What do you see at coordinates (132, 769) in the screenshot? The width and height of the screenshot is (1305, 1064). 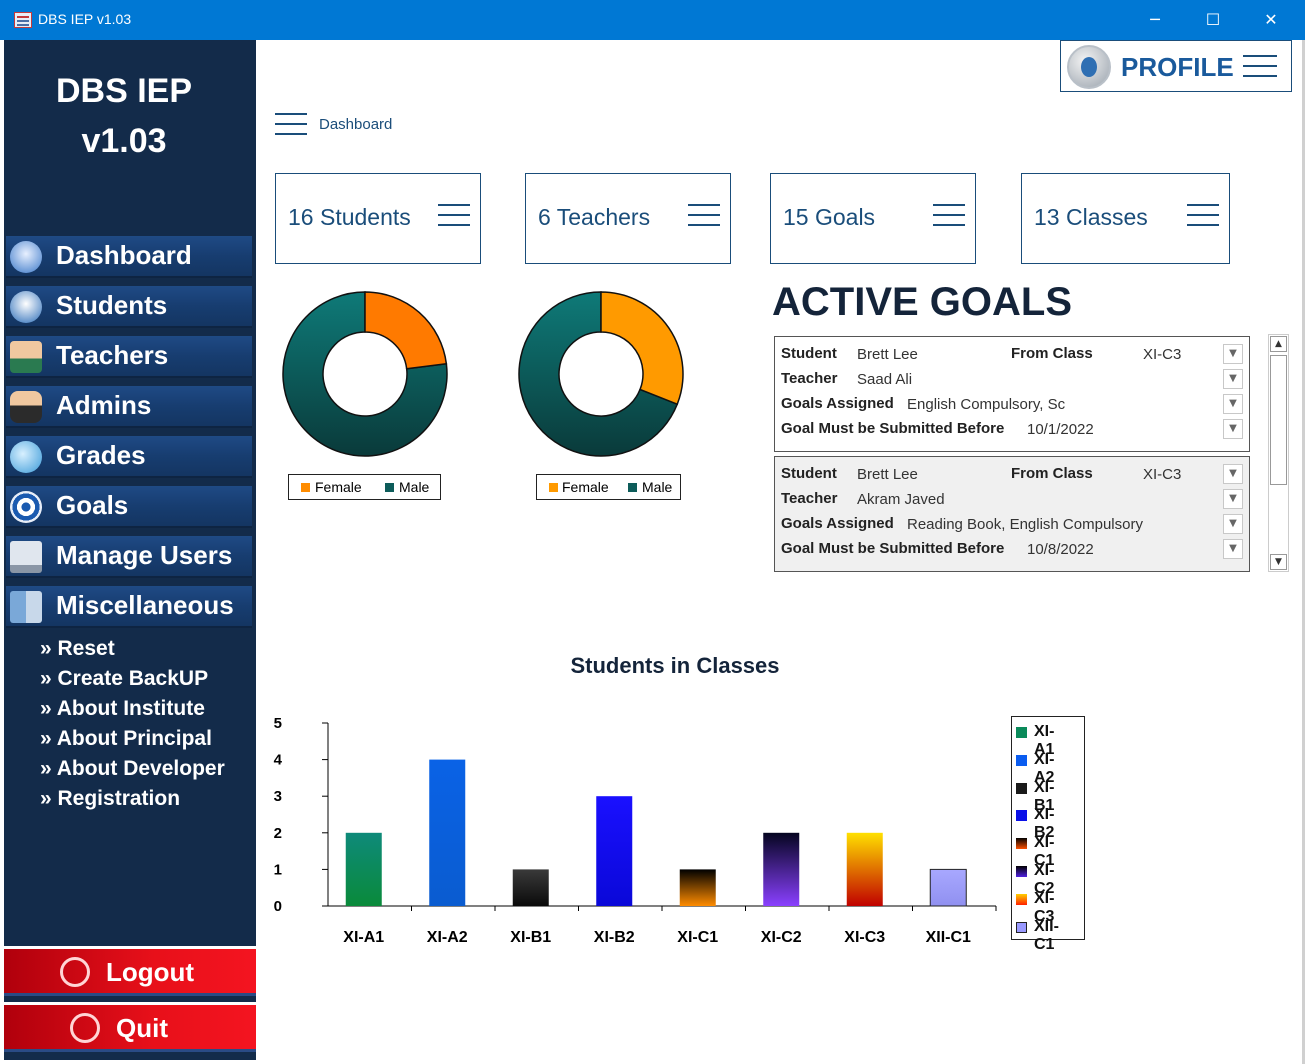 I see `link-about-developer: » About Developer` at bounding box center [132, 769].